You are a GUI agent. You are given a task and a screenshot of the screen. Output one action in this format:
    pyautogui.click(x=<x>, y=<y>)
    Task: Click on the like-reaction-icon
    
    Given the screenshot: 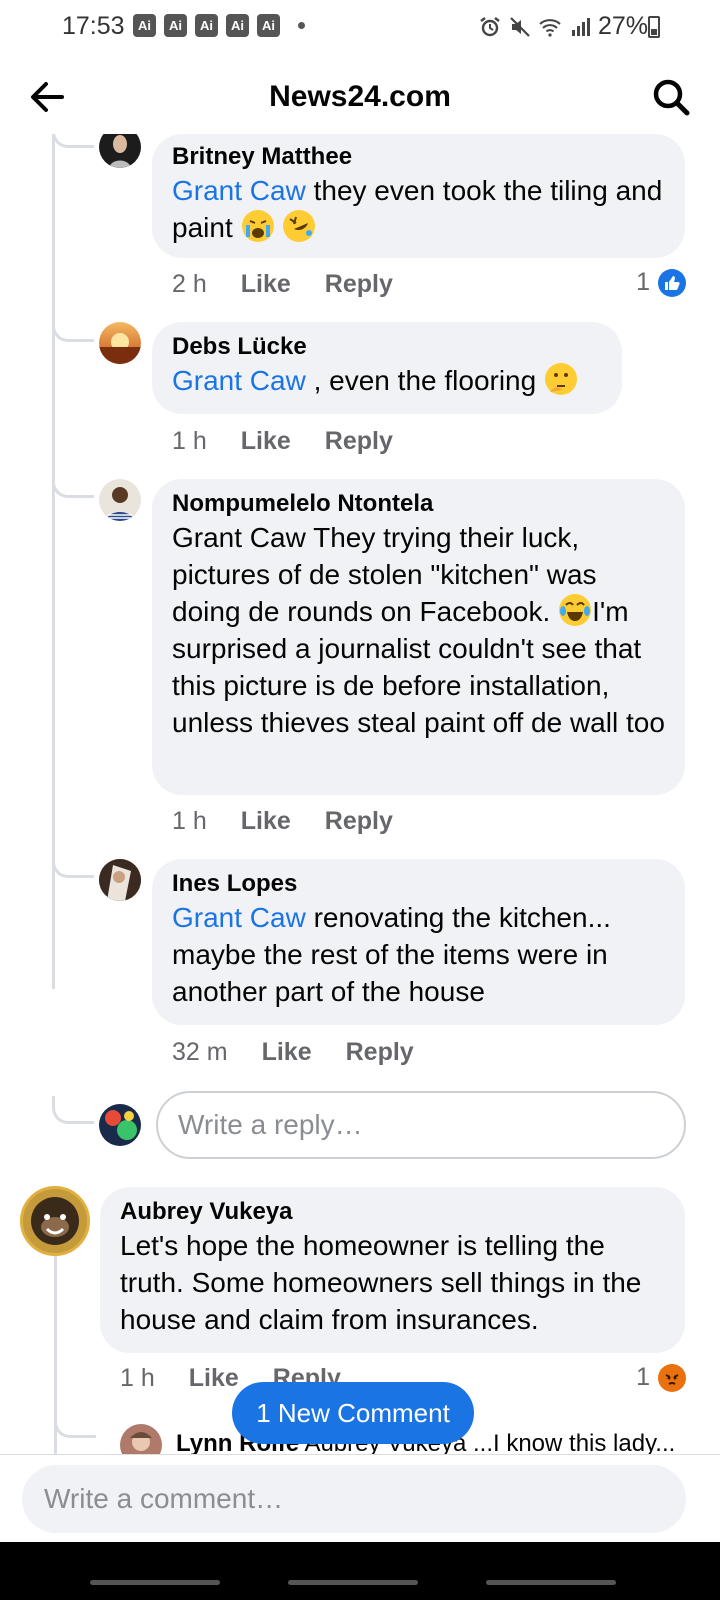 What is the action you would take?
    pyautogui.click(x=672, y=282)
    